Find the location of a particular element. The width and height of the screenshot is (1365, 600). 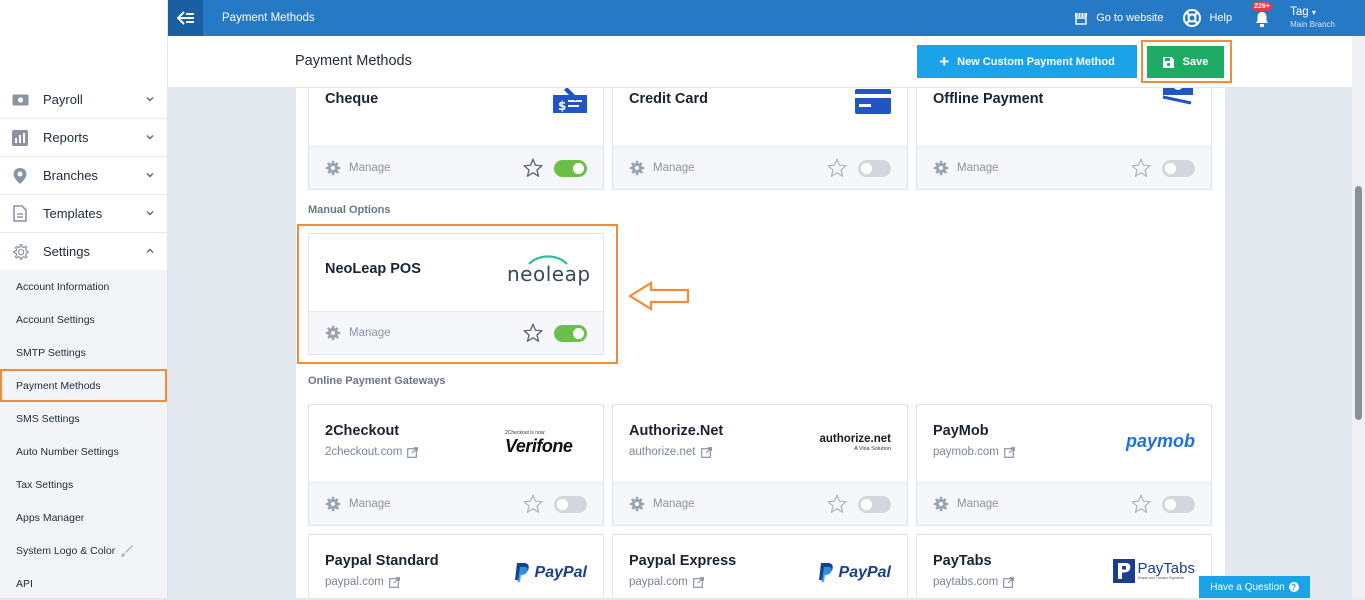

sidebar-item-apps-manager: Apps Manager is located at coordinates (83, 517).